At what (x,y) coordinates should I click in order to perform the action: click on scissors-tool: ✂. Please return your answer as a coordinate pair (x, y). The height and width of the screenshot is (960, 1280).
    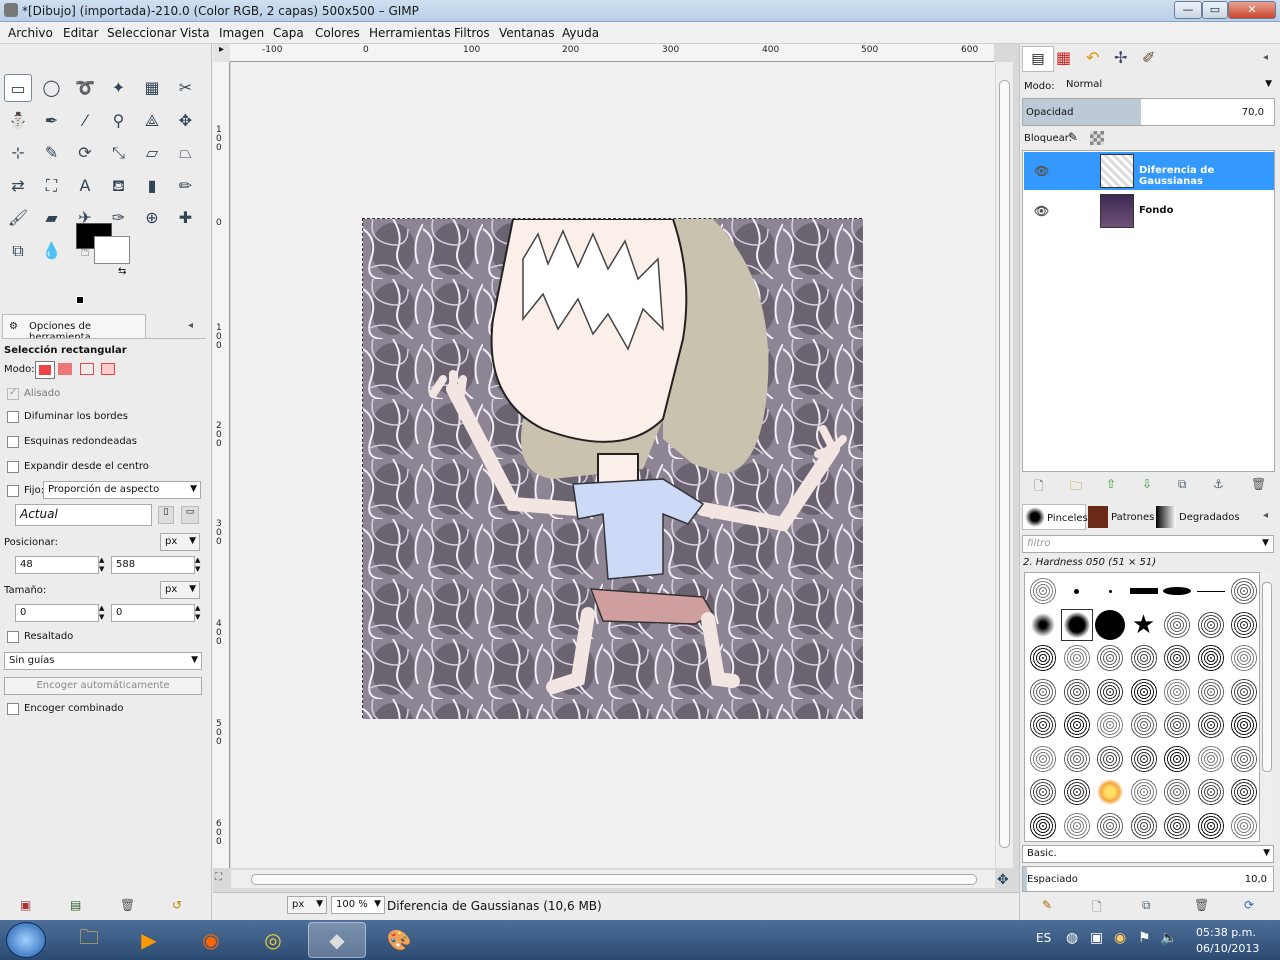
    Looking at the image, I should click on (186, 88).